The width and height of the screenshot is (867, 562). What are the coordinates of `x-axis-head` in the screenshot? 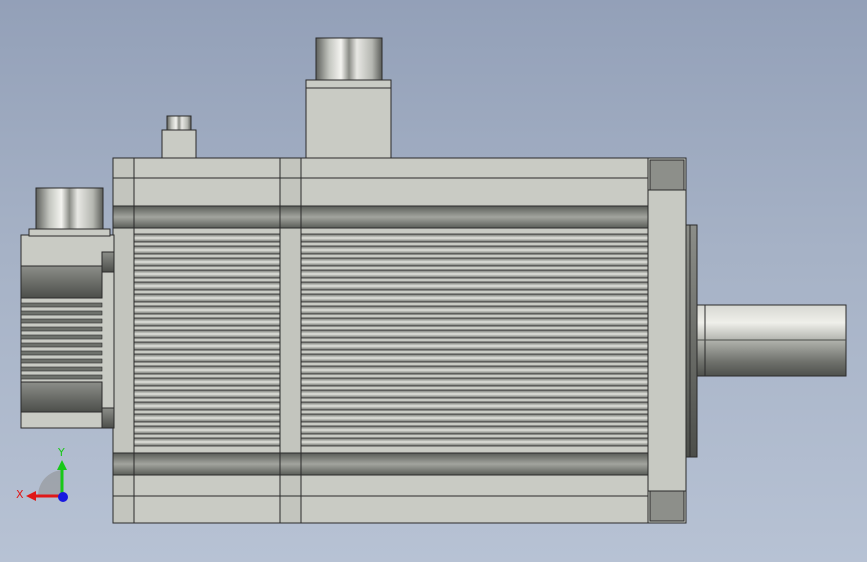 It's located at (31, 496).